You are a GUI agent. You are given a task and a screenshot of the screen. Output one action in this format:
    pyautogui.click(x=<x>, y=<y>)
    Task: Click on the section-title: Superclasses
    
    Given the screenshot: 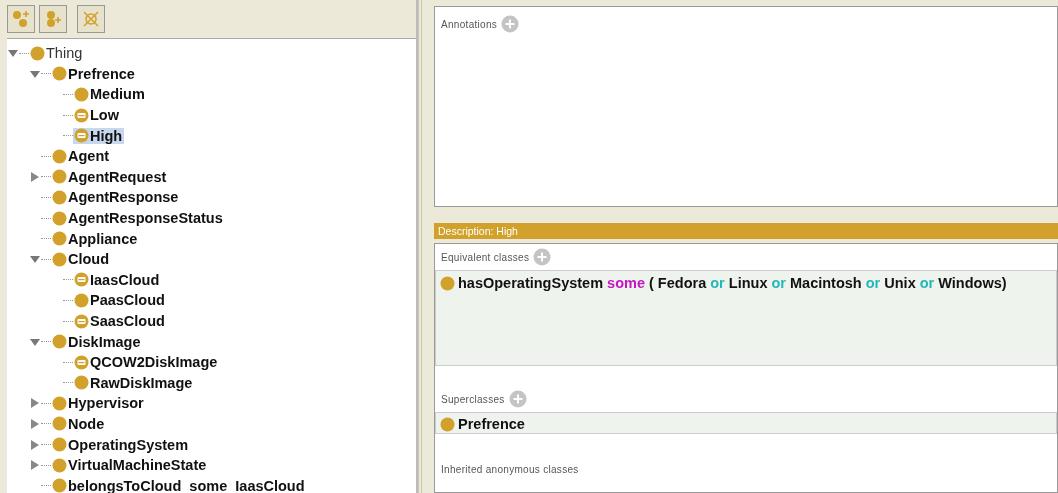 What is the action you would take?
    pyautogui.click(x=473, y=399)
    